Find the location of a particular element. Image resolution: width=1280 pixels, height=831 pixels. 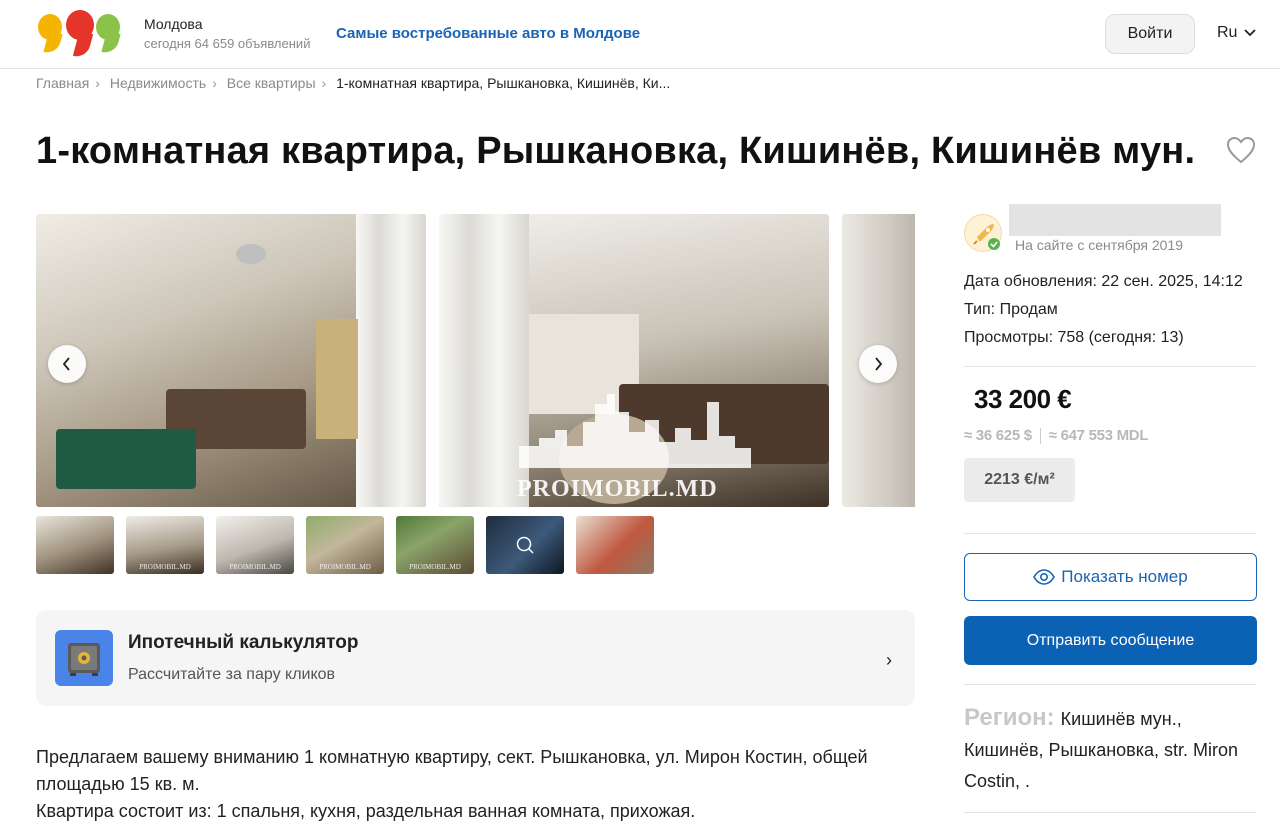

headline-link: Самые востребованные авто в Молдове is located at coordinates (488, 33).